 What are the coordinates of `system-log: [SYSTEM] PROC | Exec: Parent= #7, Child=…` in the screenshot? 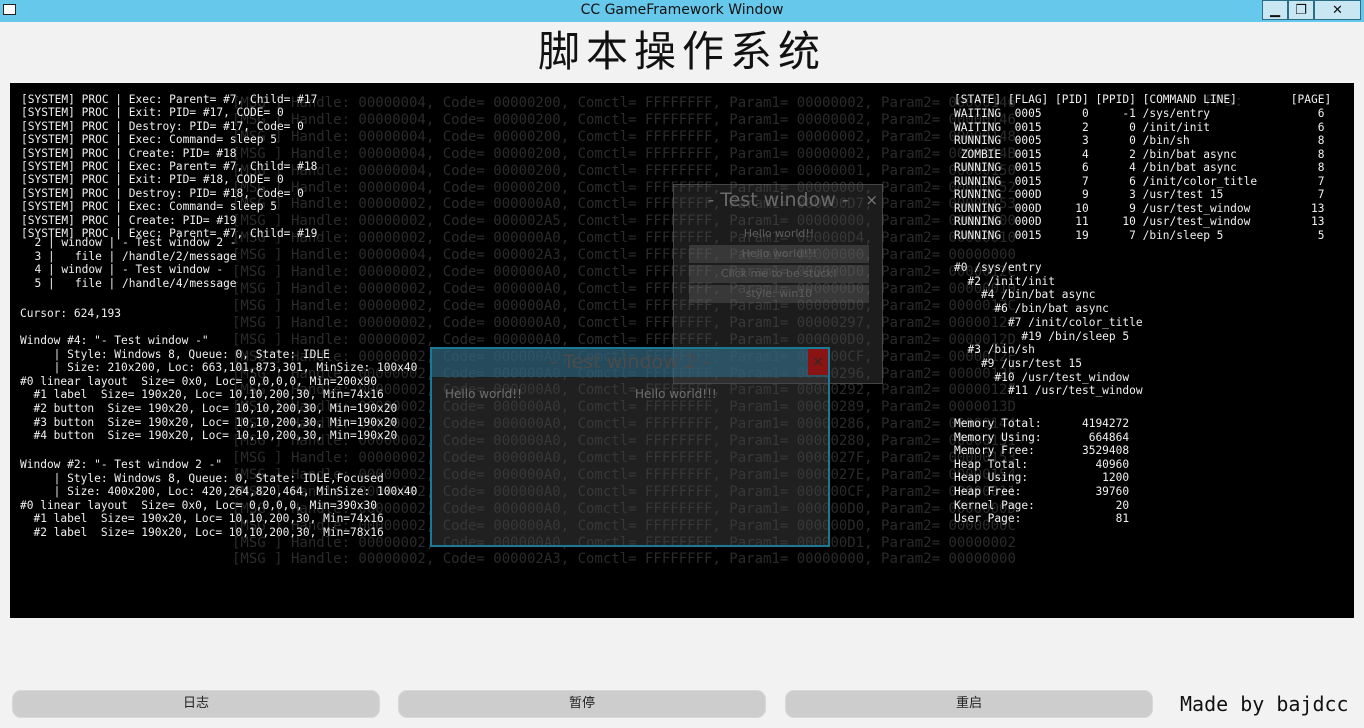 It's located at (169, 167).